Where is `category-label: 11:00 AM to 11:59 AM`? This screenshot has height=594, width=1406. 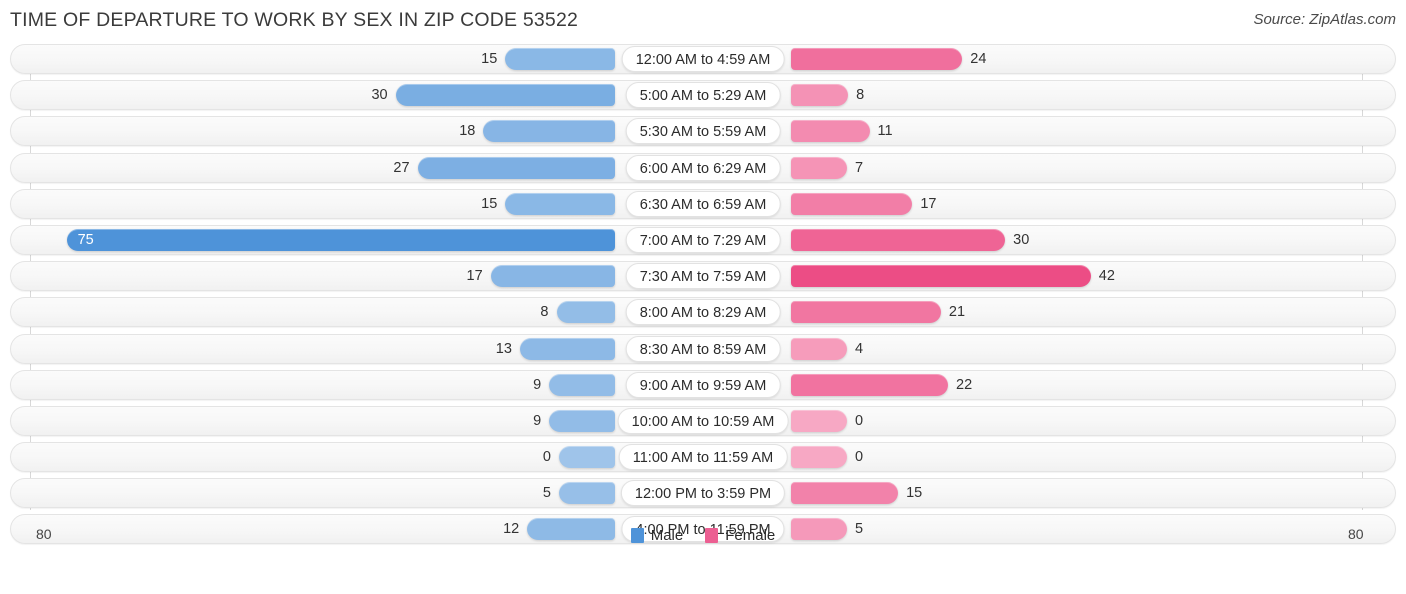
category-label: 11:00 AM to 11:59 AM is located at coordinates (703, 457).